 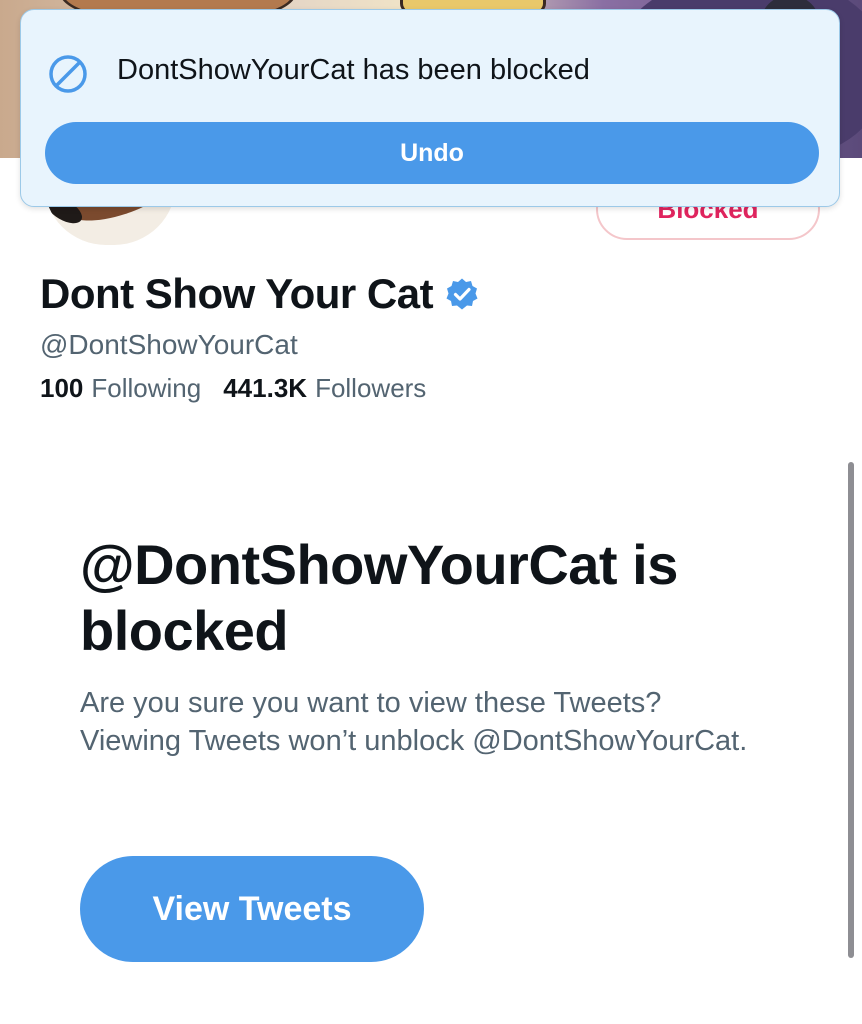 I want to click on following-link: 100 Following, so click(x=120, y=388).